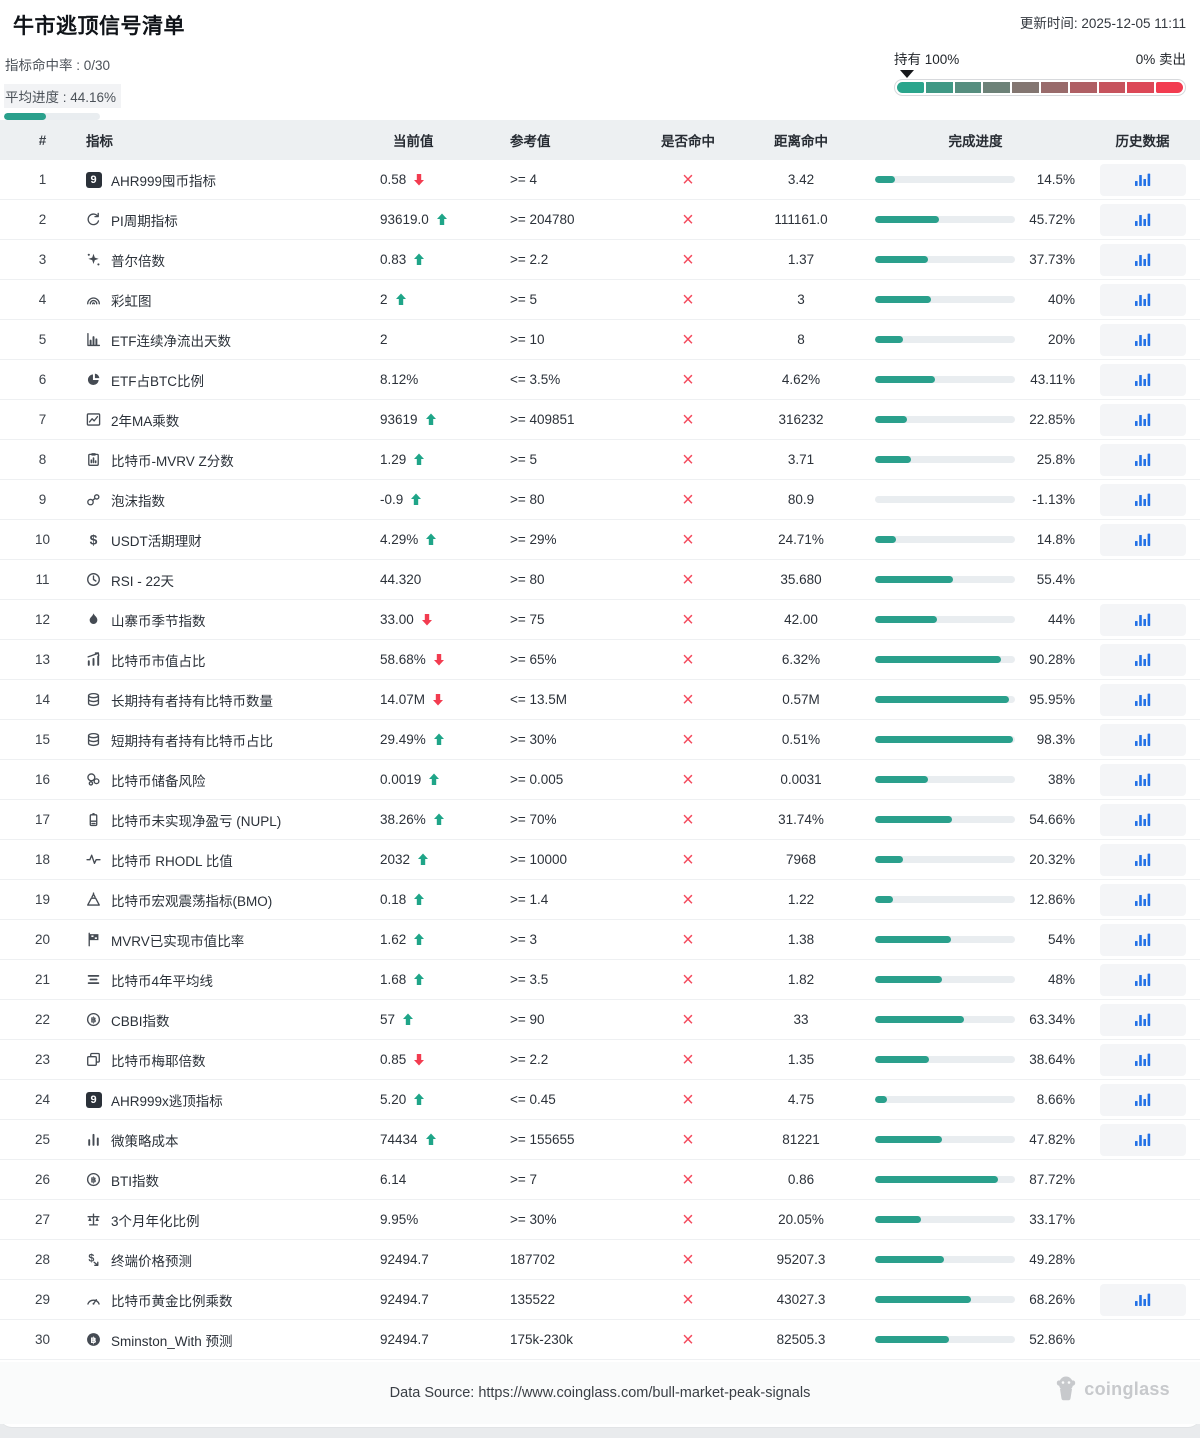 Image resolution: width=1200 pixels, height=1438 pixels. I want to click on progress-cell: -1.13%, so click(975, 499).